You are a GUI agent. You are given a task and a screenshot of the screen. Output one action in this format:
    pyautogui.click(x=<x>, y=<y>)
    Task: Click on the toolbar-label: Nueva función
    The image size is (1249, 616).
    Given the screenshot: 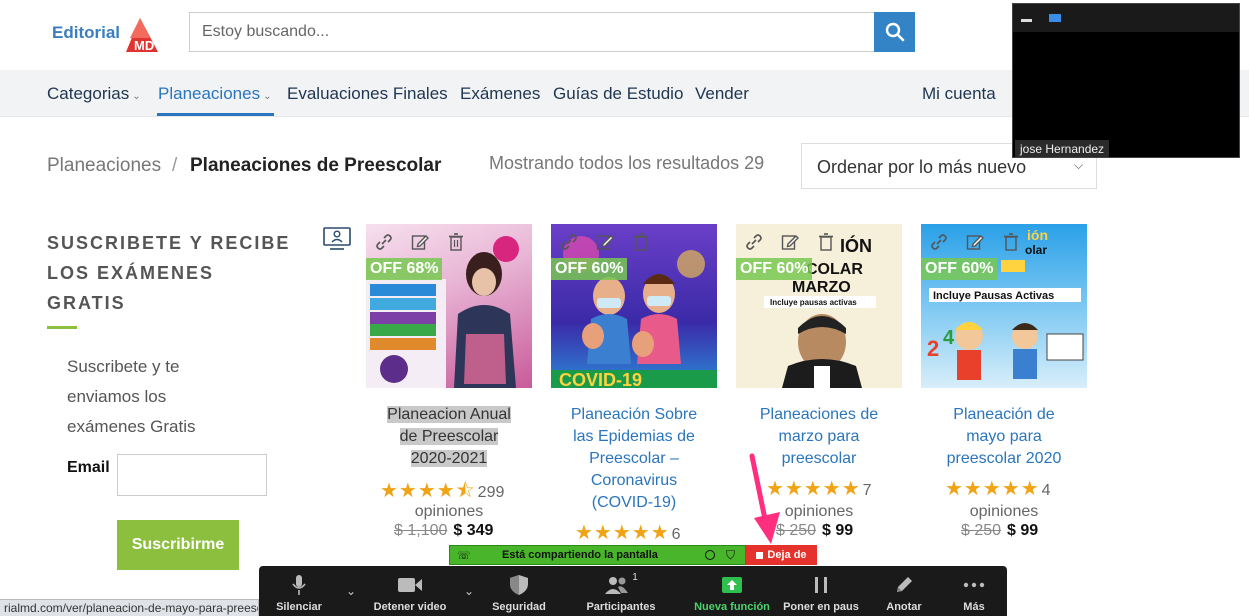 What is the action you would take?
    pyautogui.click(x=732, y=607)
    